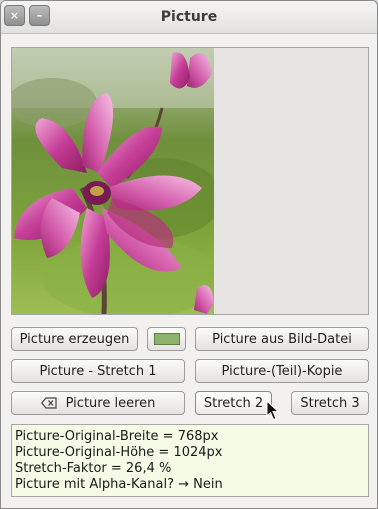 The image size is (378, 509). I want to click on window-title: Picture, so click(189, 17).